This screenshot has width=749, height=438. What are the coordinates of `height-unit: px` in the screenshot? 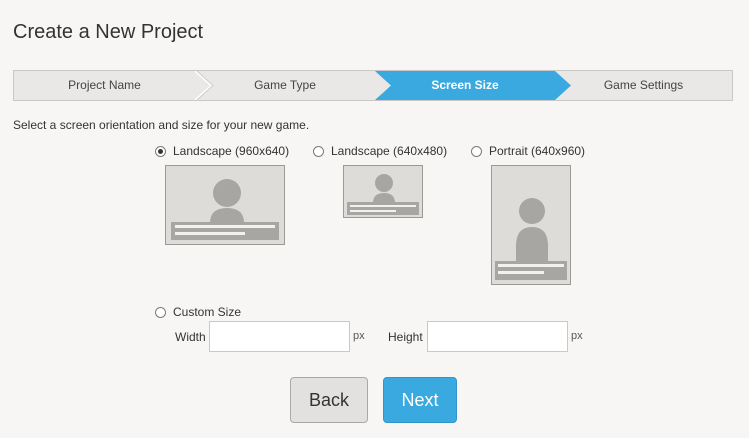 It's located at (577, 336).